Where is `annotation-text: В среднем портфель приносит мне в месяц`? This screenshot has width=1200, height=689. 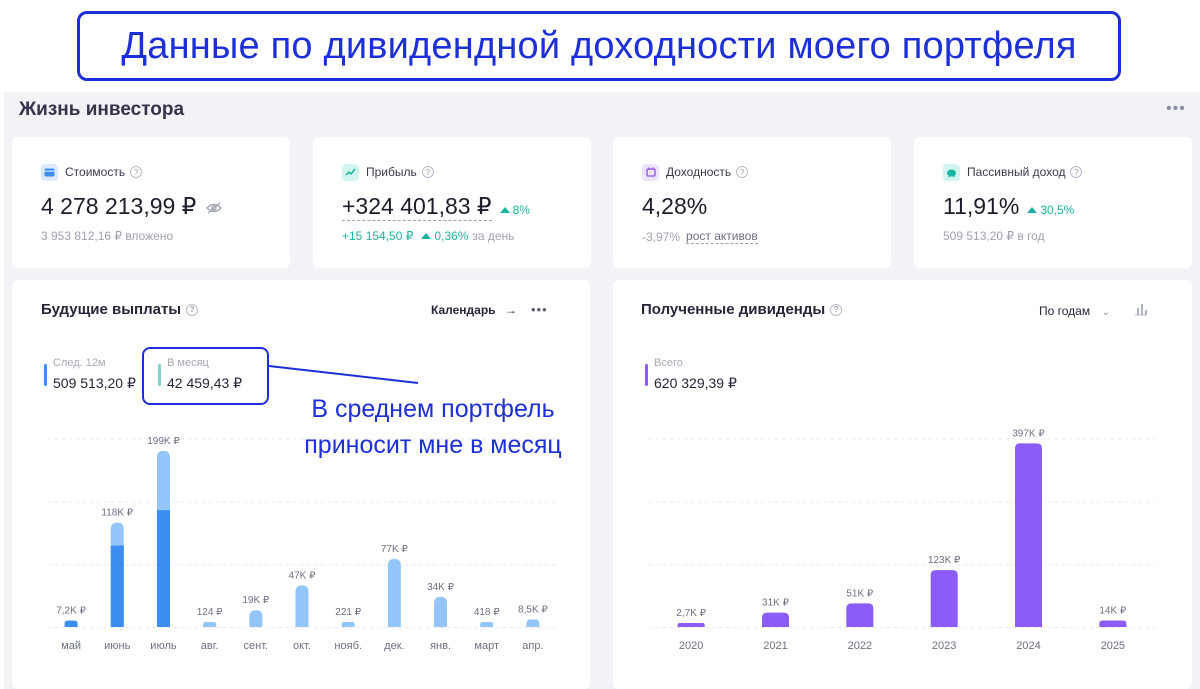
annotation-text: В среднем портфель приносит мне в месяц is located at coordinates (433, 427).